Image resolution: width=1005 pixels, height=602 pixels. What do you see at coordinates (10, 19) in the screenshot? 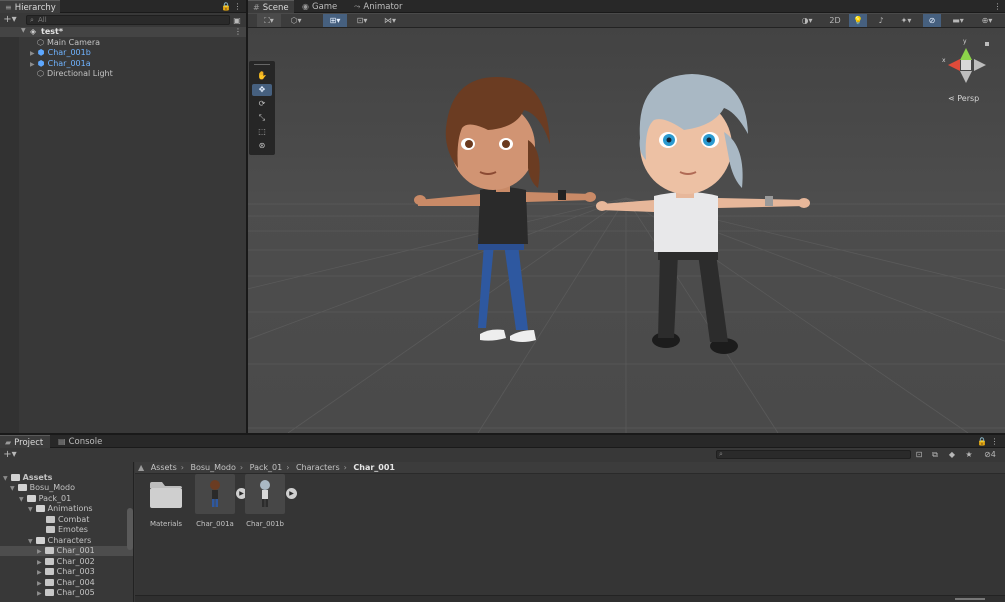
I see `add-object-button: +▾` at bounding box center [10, 19].